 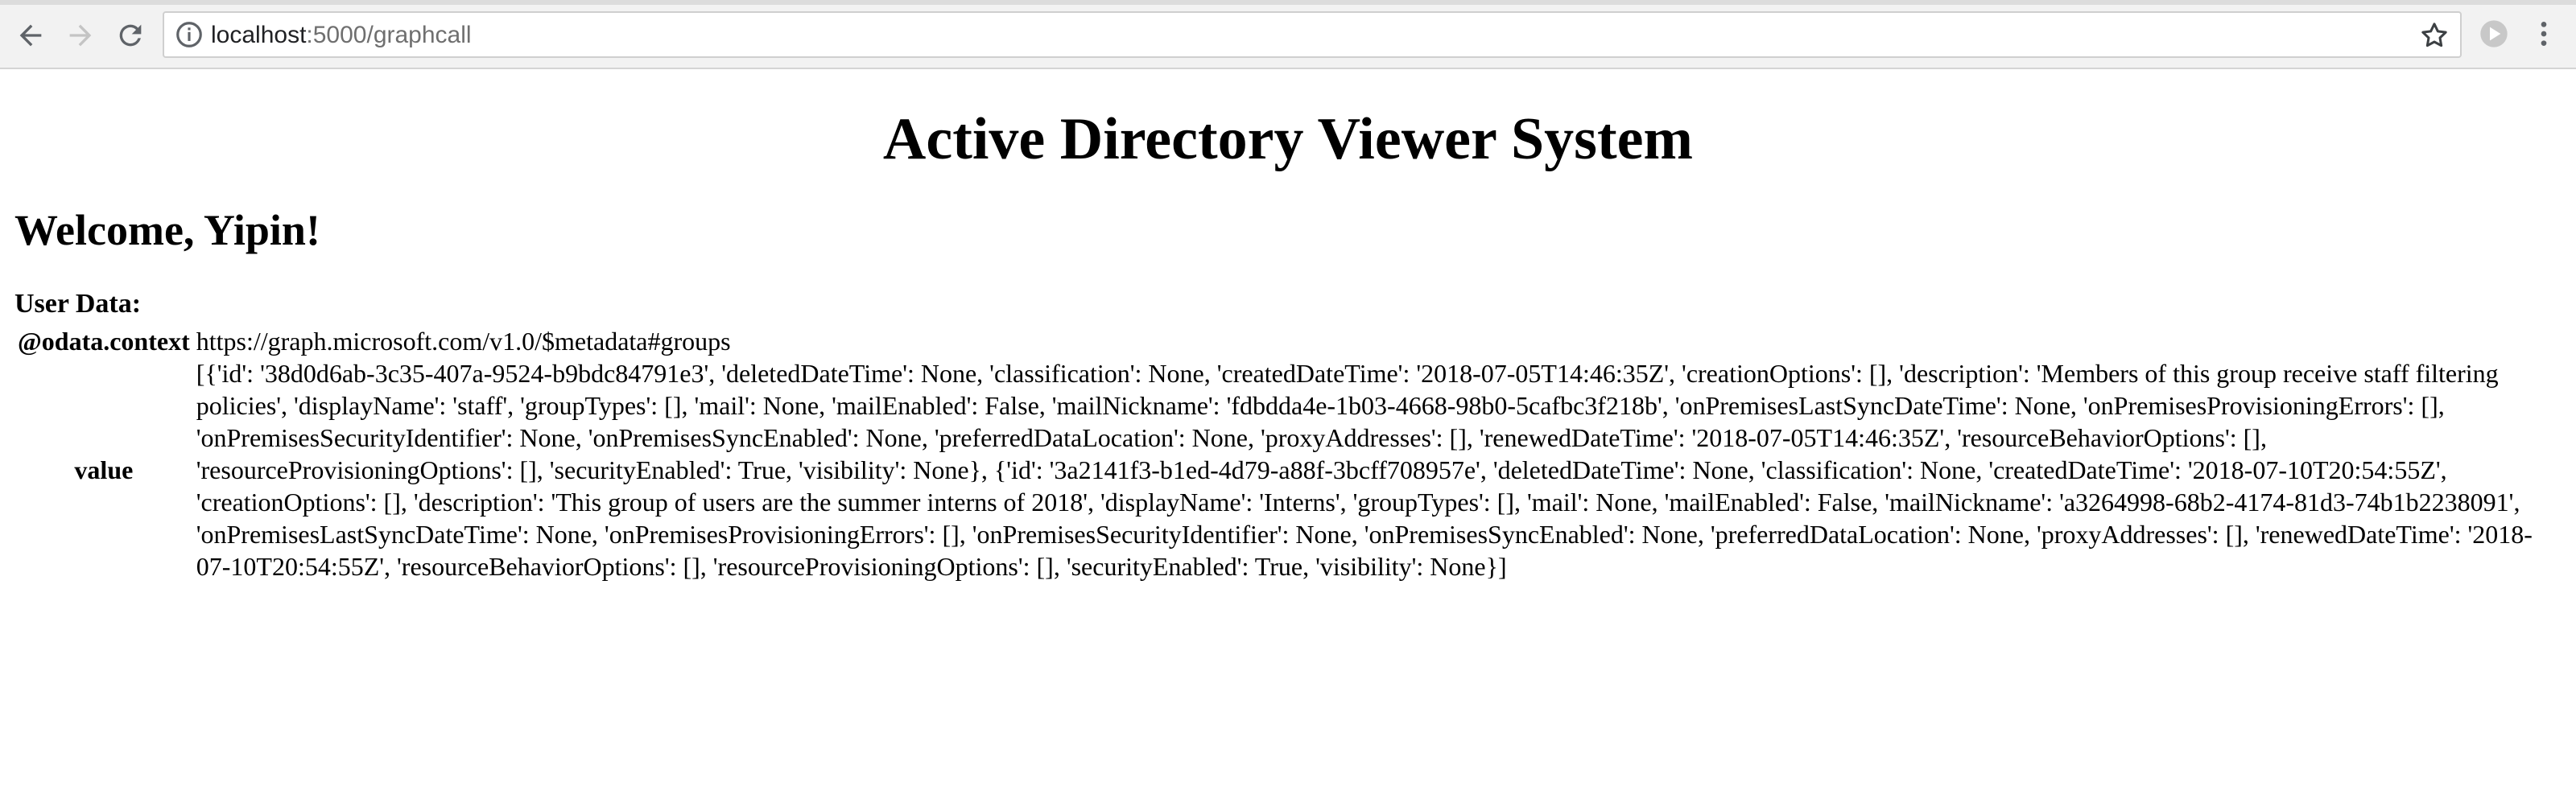 What do you see at coordinates (104, 469) in the screenshot?
I see `row-key: value` at bounding box center [104, 469].